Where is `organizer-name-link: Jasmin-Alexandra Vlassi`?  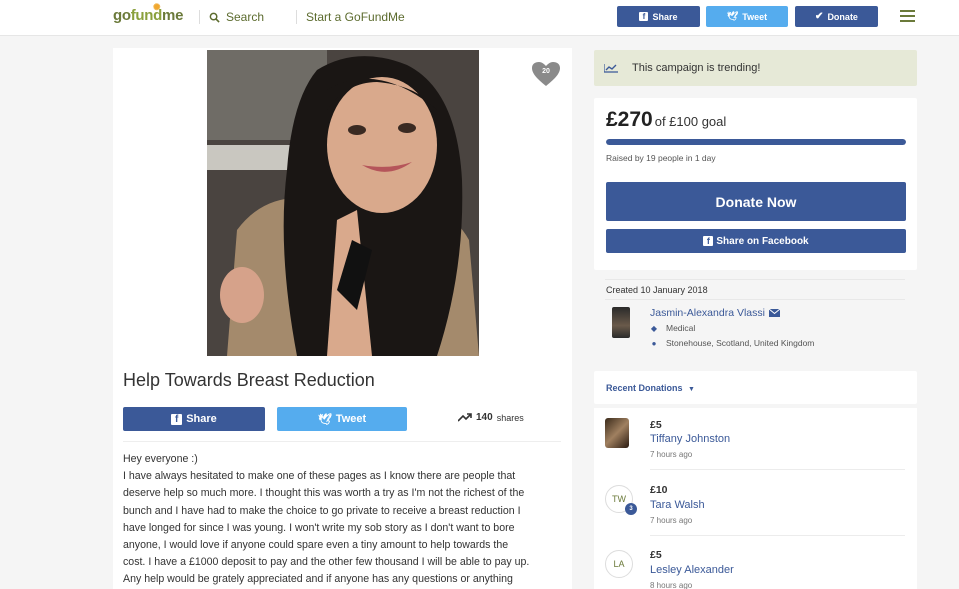 organizer-name-link: Jasmin-Alexandra Vlassi is located at coordinates (715, 313).